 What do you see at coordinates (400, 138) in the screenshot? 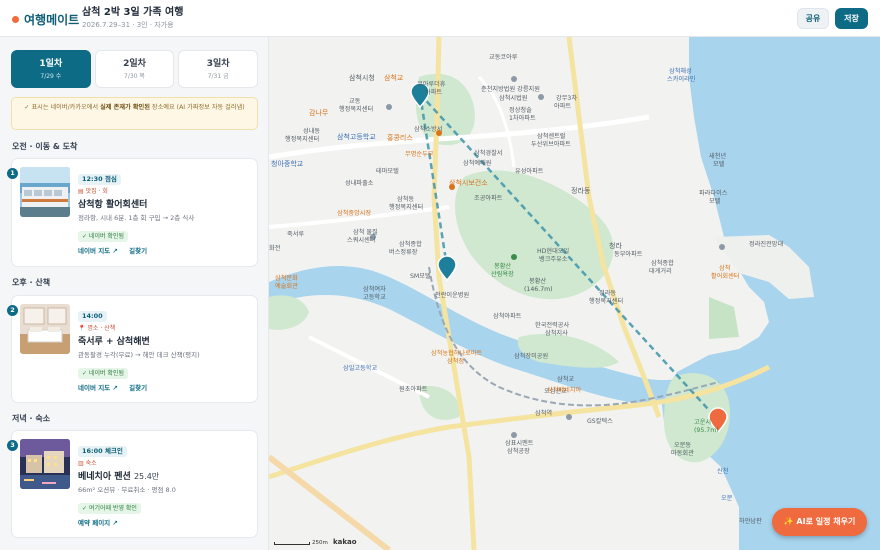
I see `map-label: 홍콩리스` at bounding box center [400, 138].